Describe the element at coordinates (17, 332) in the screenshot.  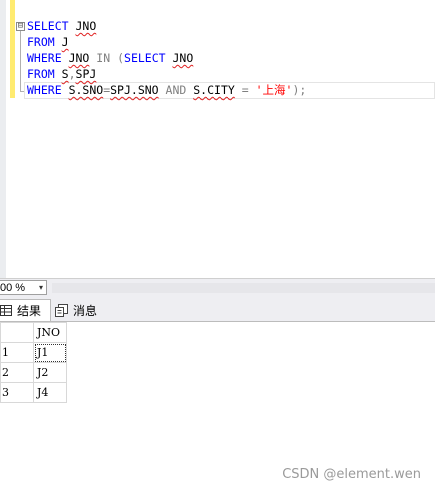
I see `corner-cell` at that location.